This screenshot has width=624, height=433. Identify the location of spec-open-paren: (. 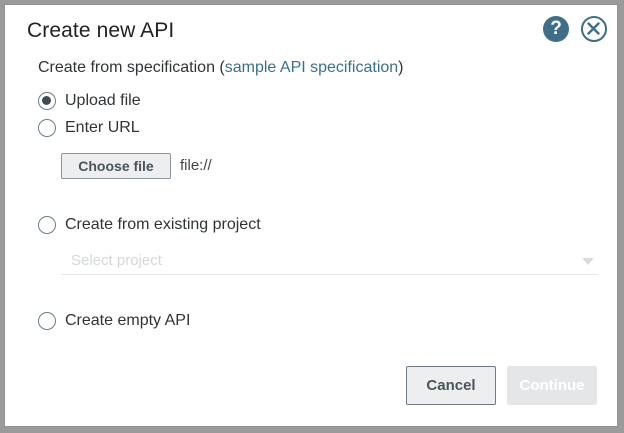
(219, 67).